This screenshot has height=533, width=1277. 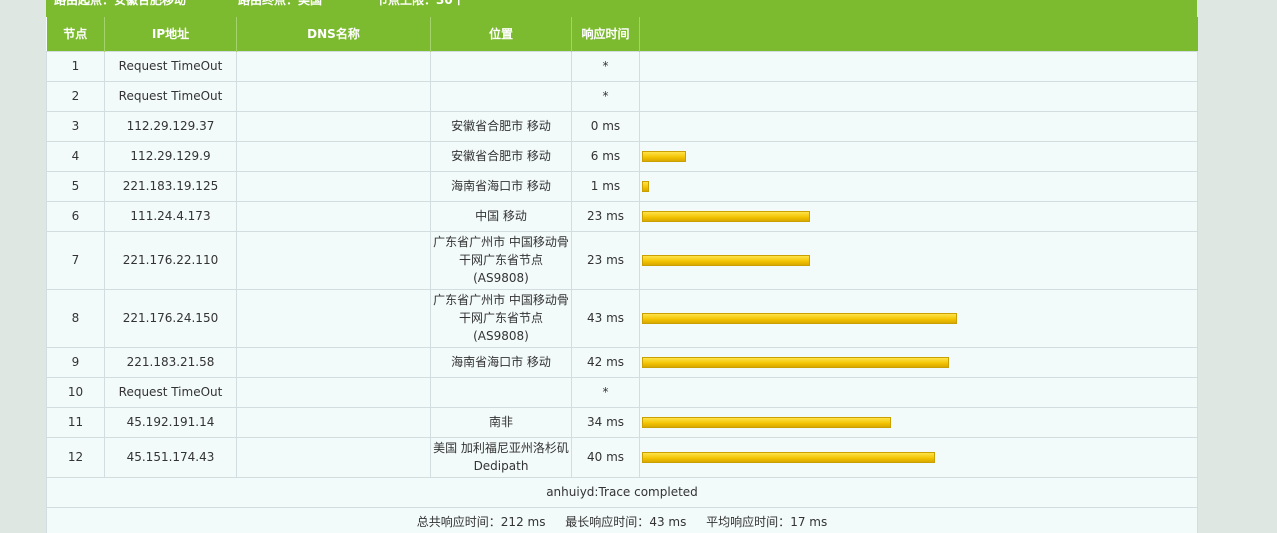 What do you see at coordinates (170, 186) in the screenshot?
I see `ip-cell: 221.183.19.125` at bounding box center [170, 186].